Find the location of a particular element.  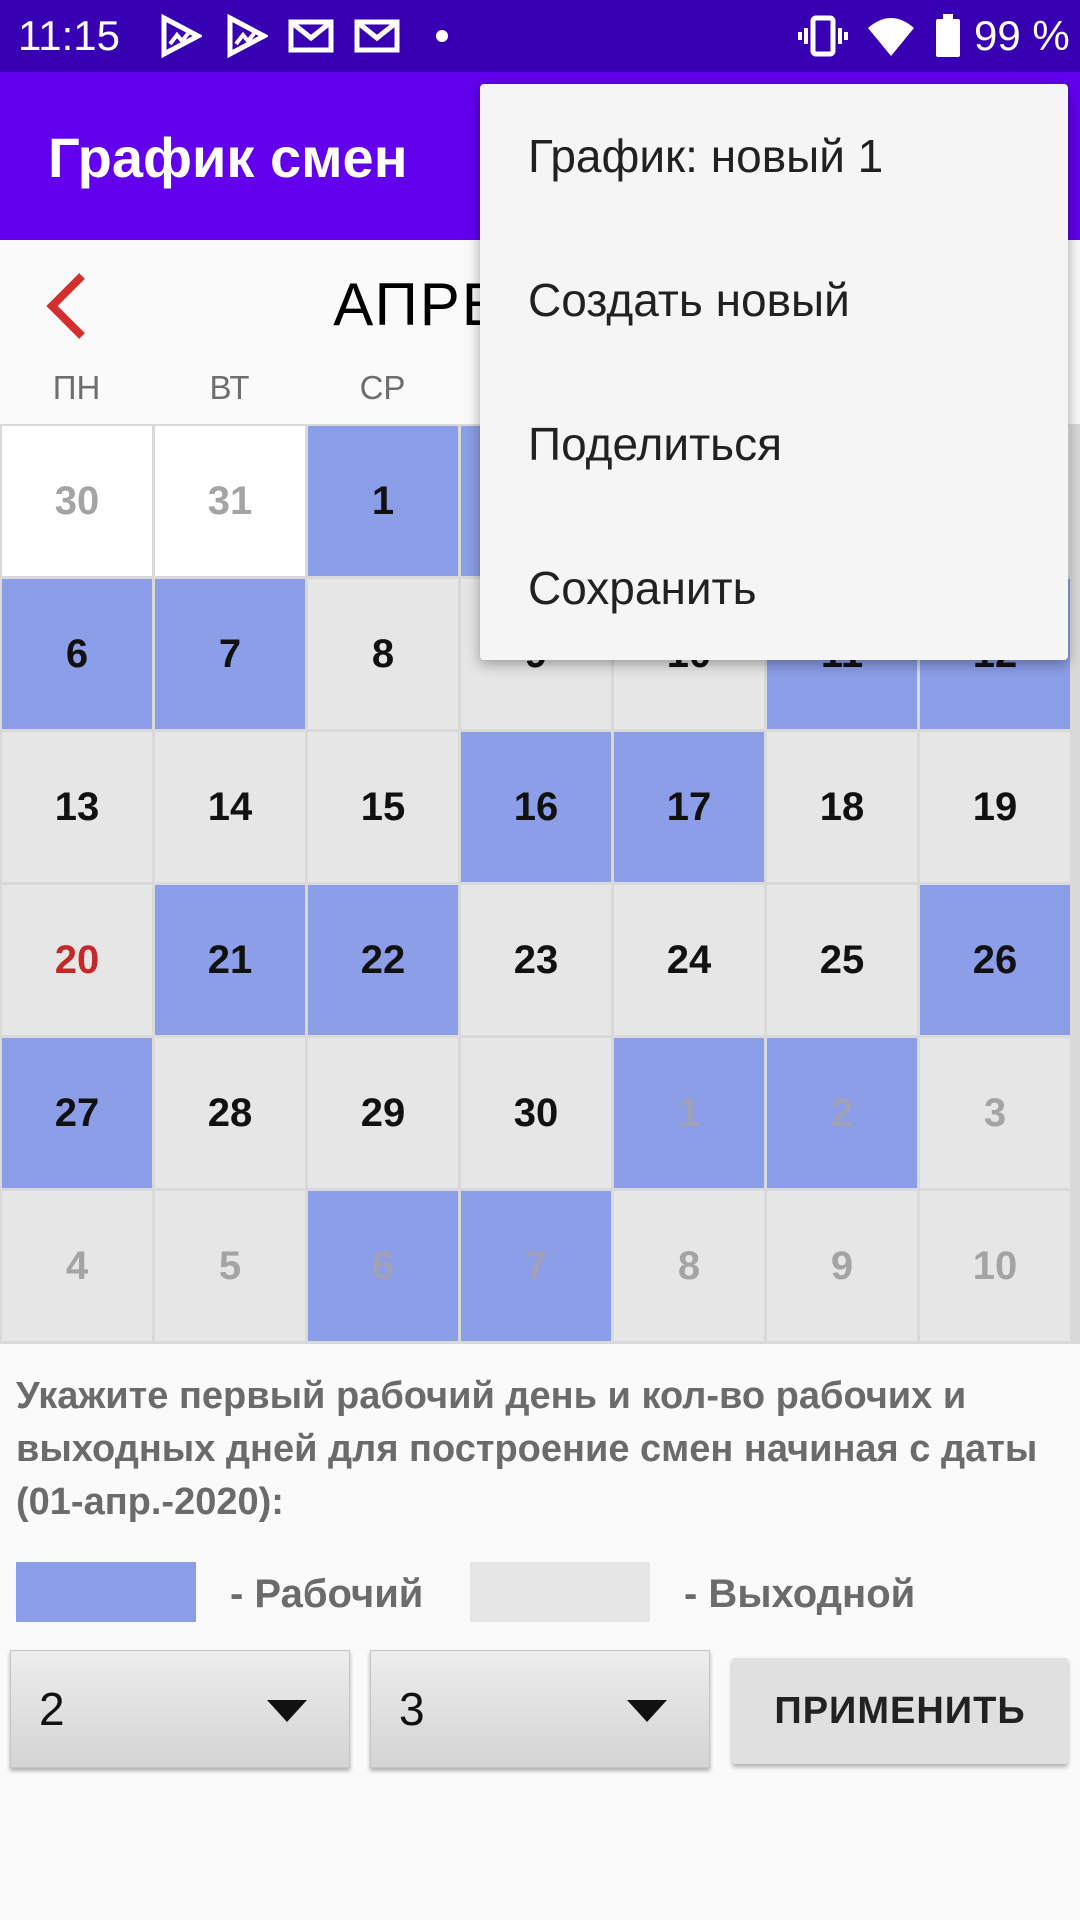

work-days-spinner: 2 is located at coordinates (180, 1709).